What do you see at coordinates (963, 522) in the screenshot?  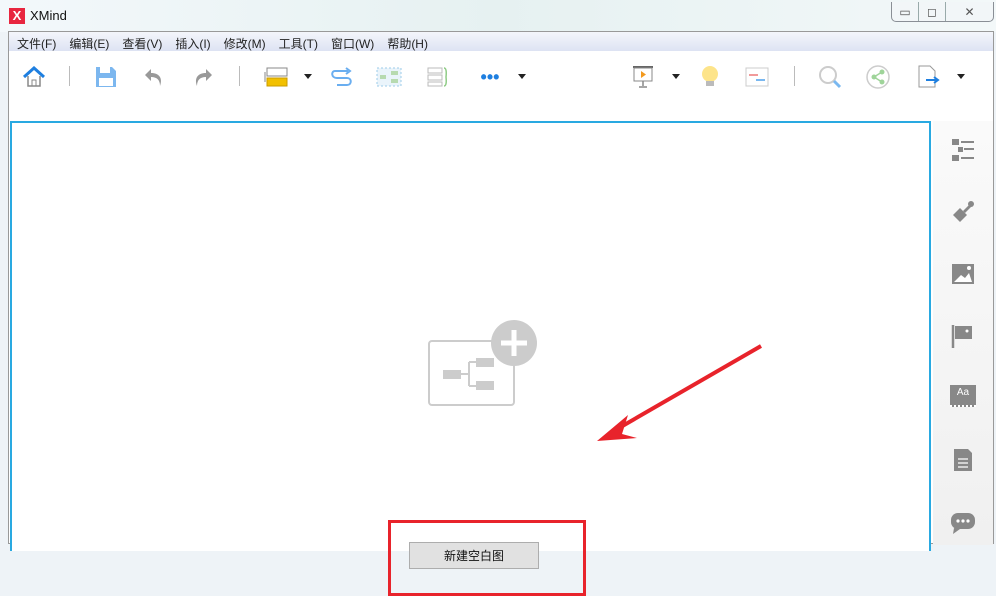 I see `comments-icon` at bounding box center [963, 522].